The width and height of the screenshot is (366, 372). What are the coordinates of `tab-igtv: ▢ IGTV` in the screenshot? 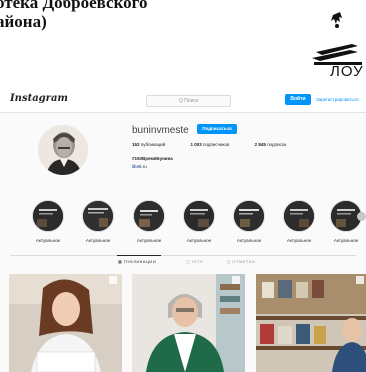 It's located at (194, 261).